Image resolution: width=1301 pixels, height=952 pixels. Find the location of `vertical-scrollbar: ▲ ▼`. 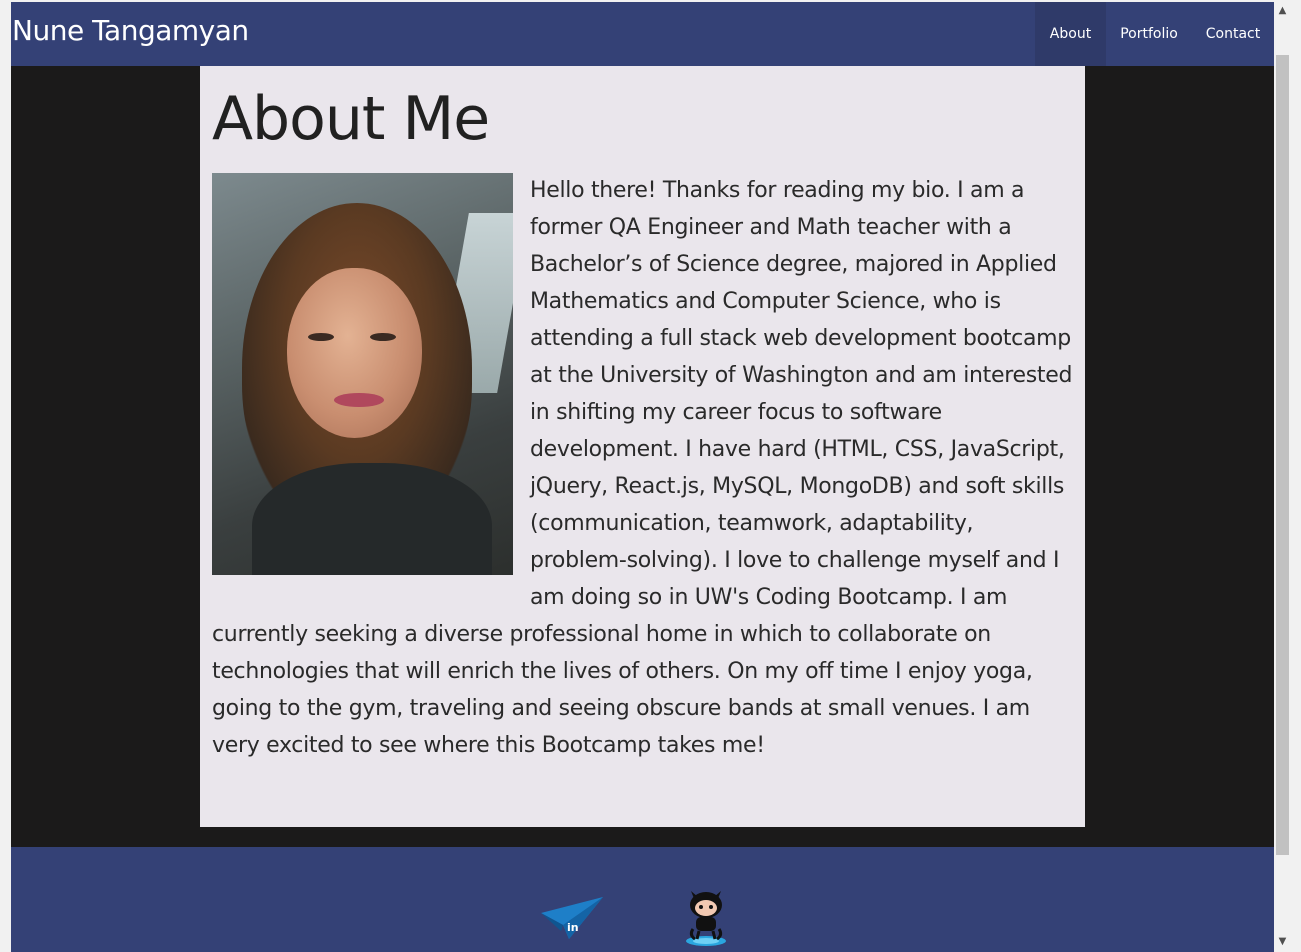

vertical-scrollbar: ▲ ▼ is located at coordinates (1282, 476).